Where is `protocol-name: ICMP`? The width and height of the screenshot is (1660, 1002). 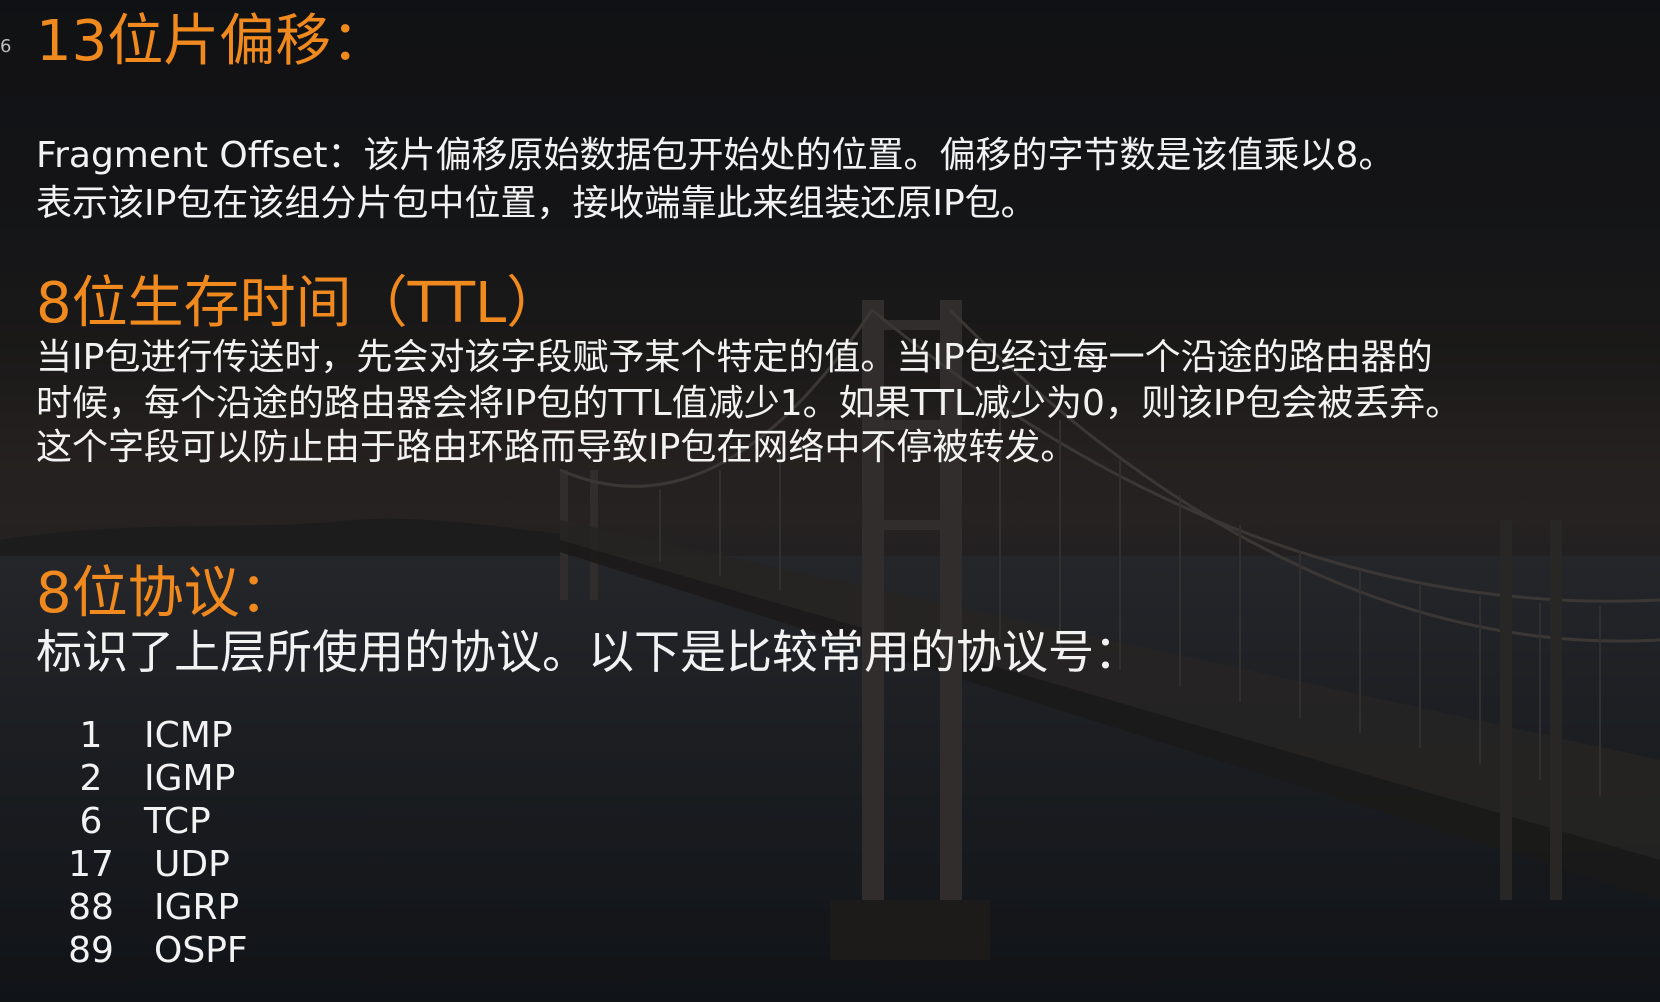 protocol-name: ICMP is located at coordinates (188, 735).